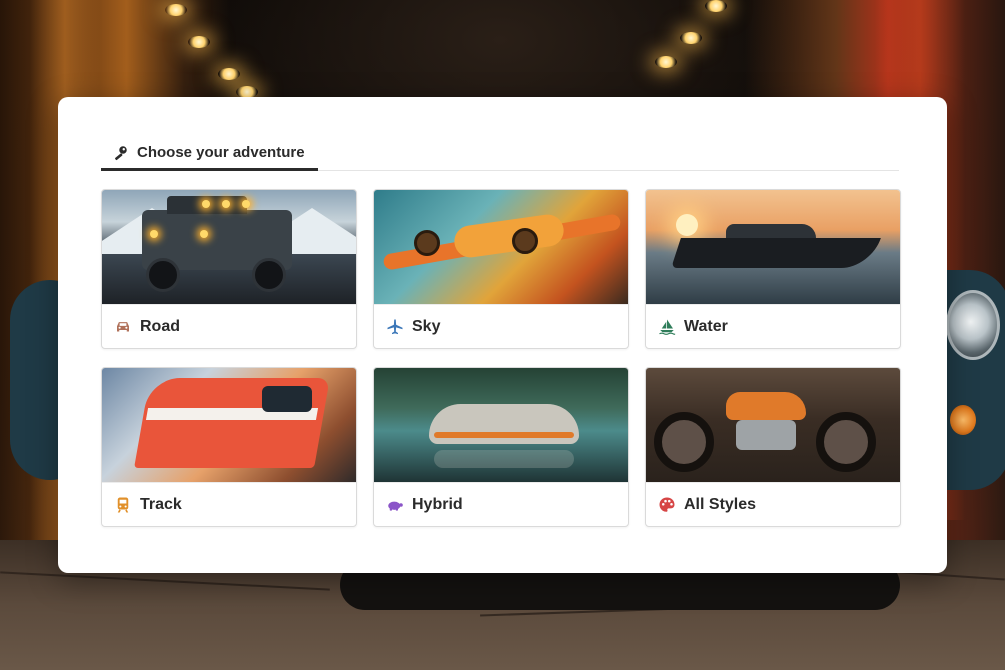 The image size is (1005, 670). What do you see at coordinates (776, 253) in the screenshot?
I see `yacht-hull` at bounding box center [776, 253].